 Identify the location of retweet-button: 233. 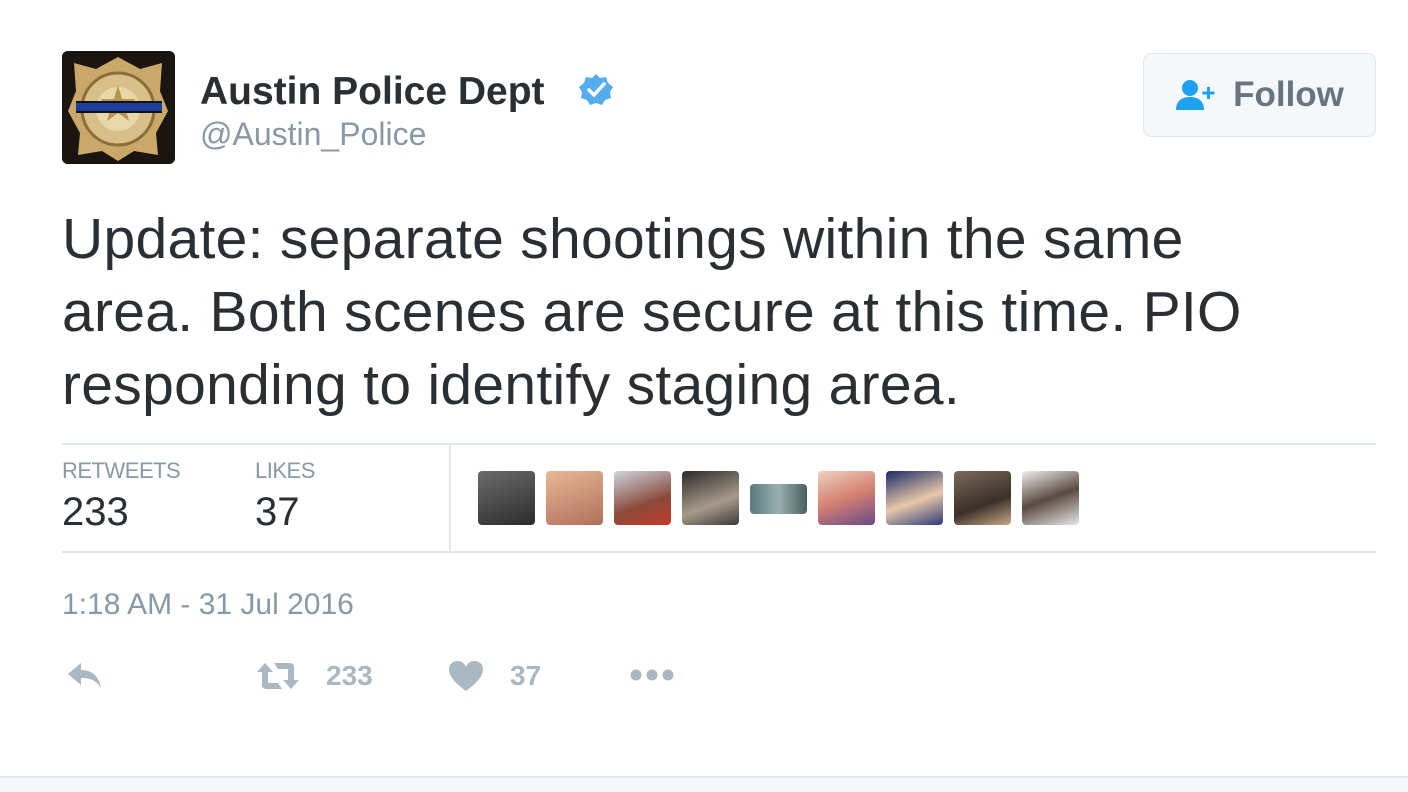
(314, 676).